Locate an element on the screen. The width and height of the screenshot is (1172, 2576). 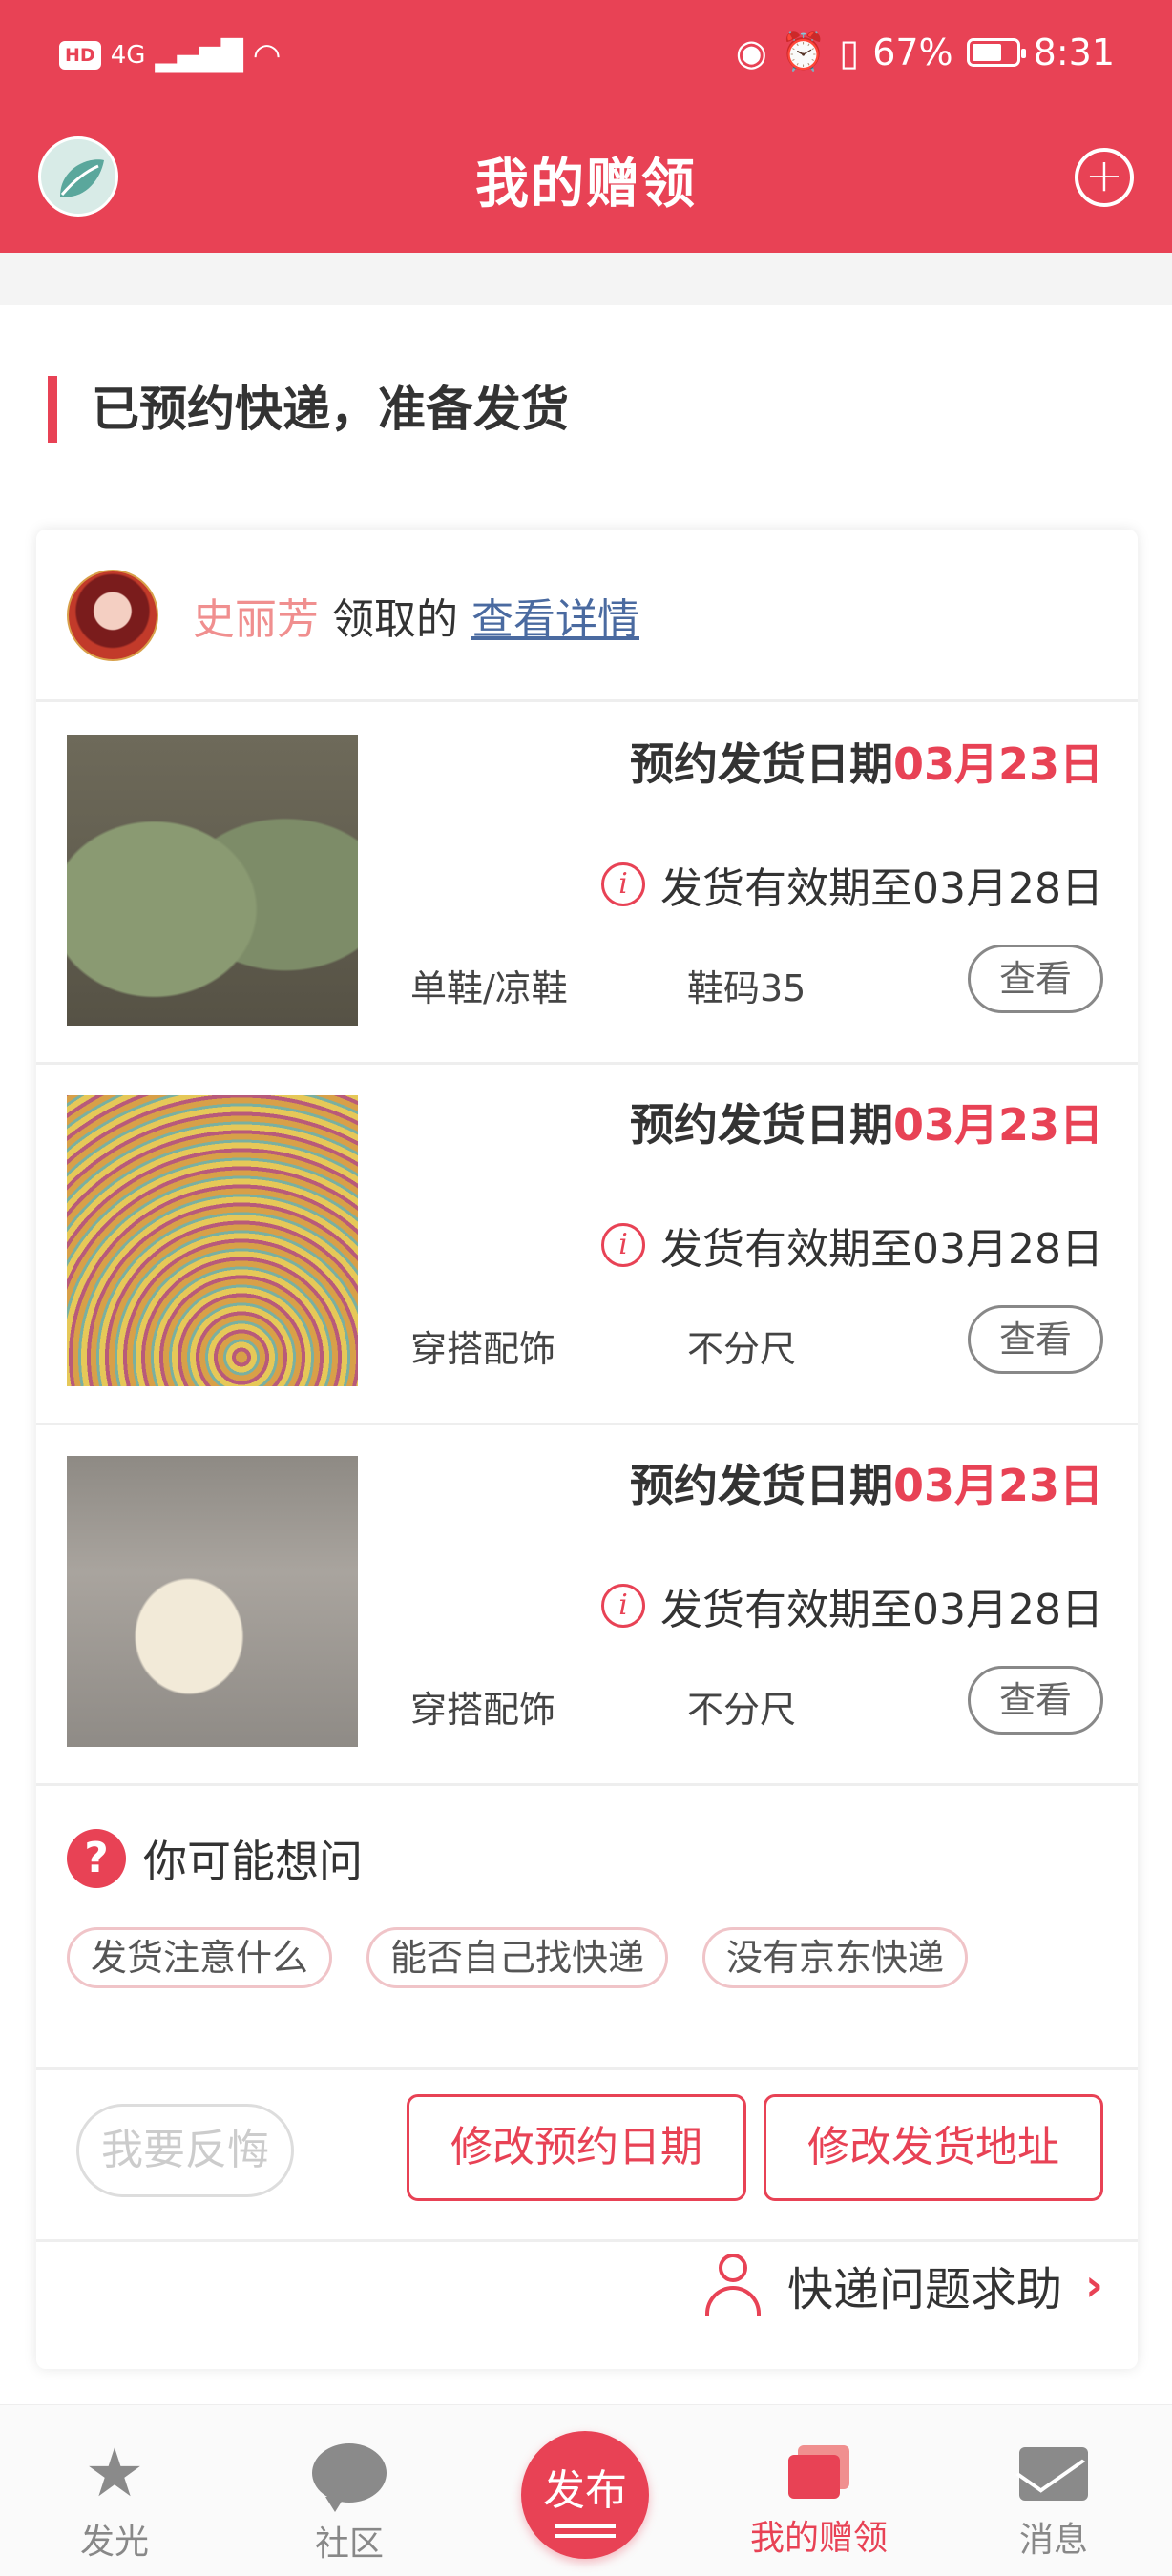
item-category: 单鞋/凉鞋 is located at coordinates (489, 988).